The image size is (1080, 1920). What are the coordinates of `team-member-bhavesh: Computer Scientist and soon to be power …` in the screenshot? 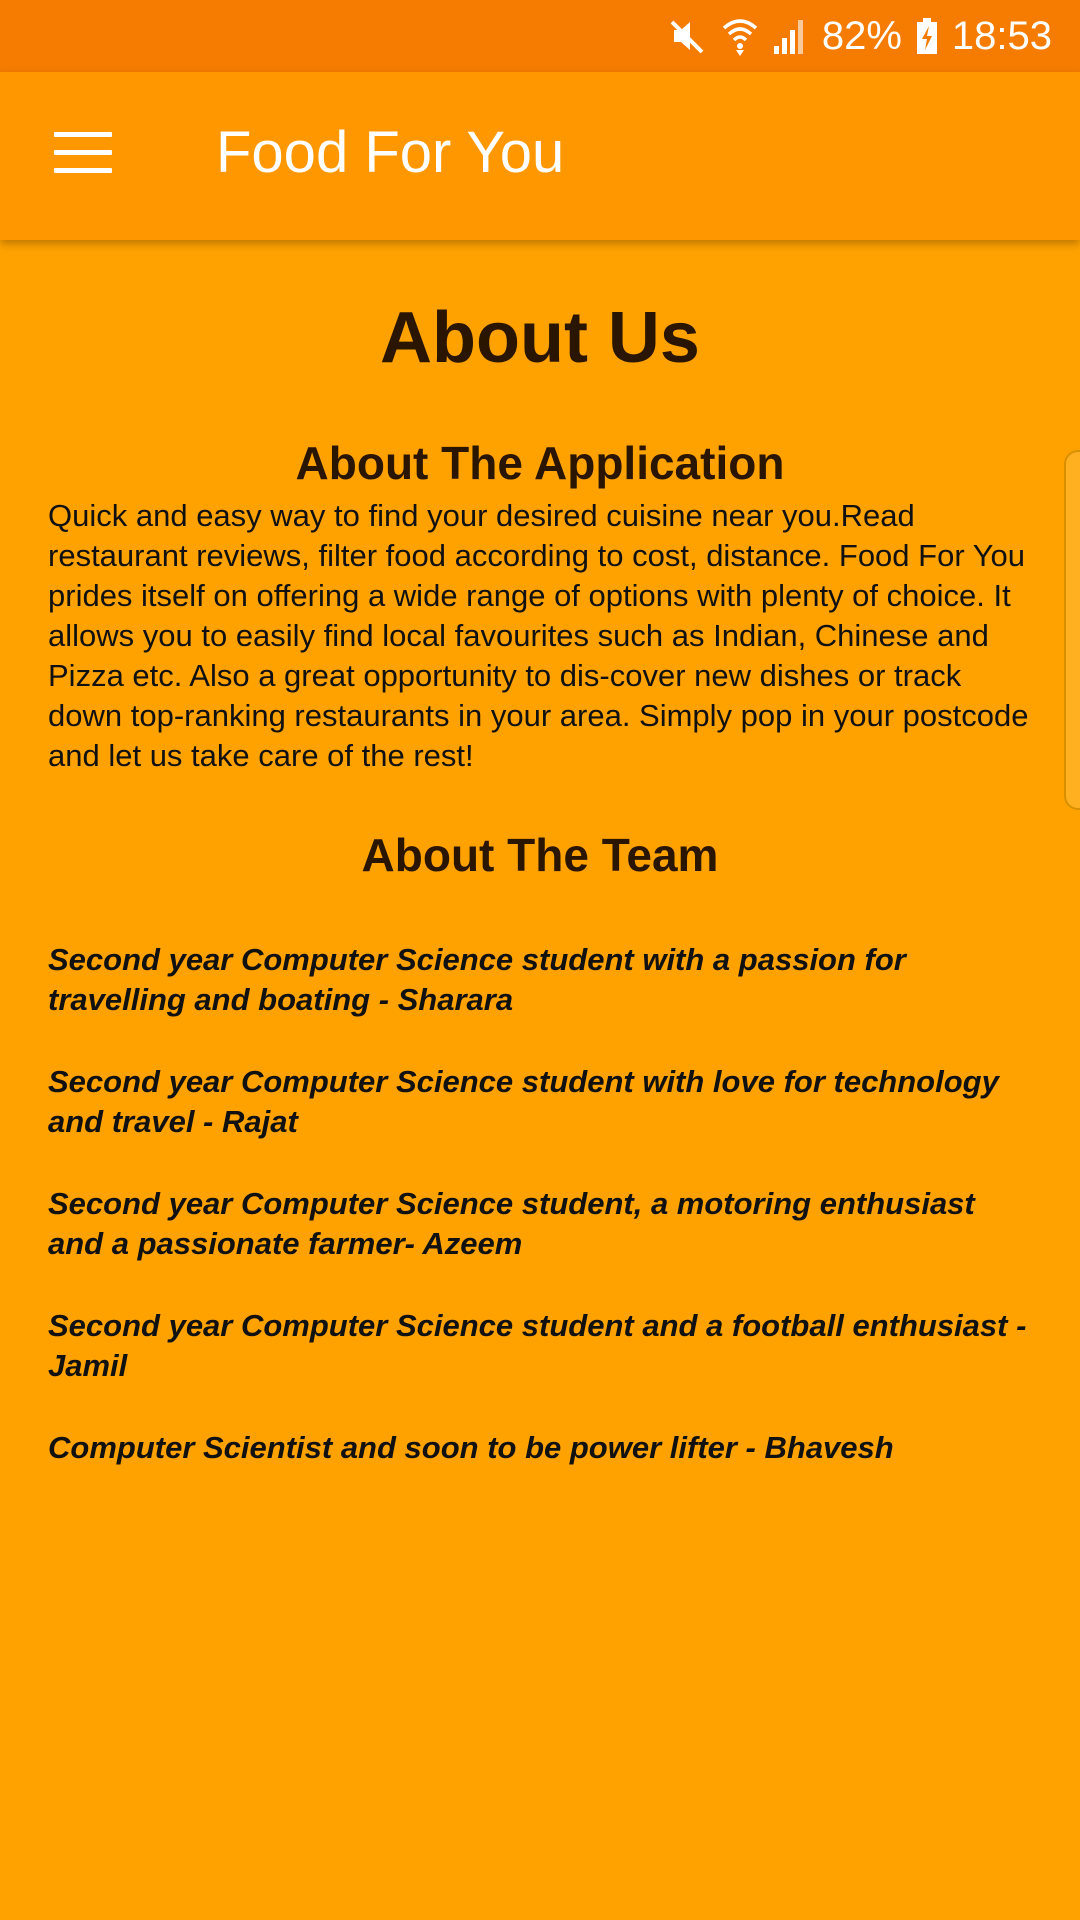 It's located at (471, 1447).